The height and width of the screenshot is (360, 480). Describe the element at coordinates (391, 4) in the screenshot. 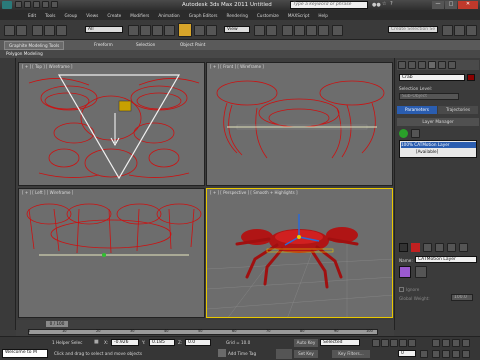

I see `help-icon: ?` at that location.